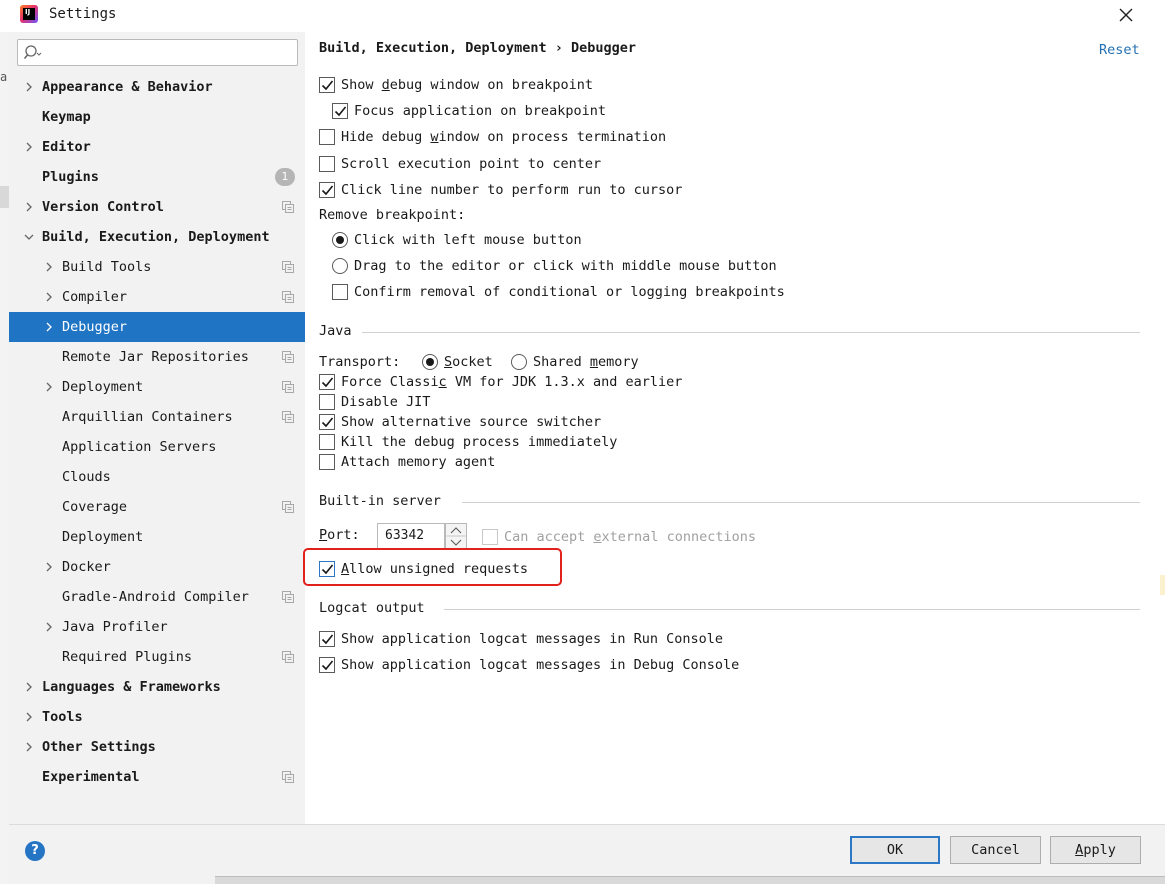 Image resolution: width=1165 pixels, height=884 pixels. I want to click on sidebar-item-label: Tools, so click(62, 717).